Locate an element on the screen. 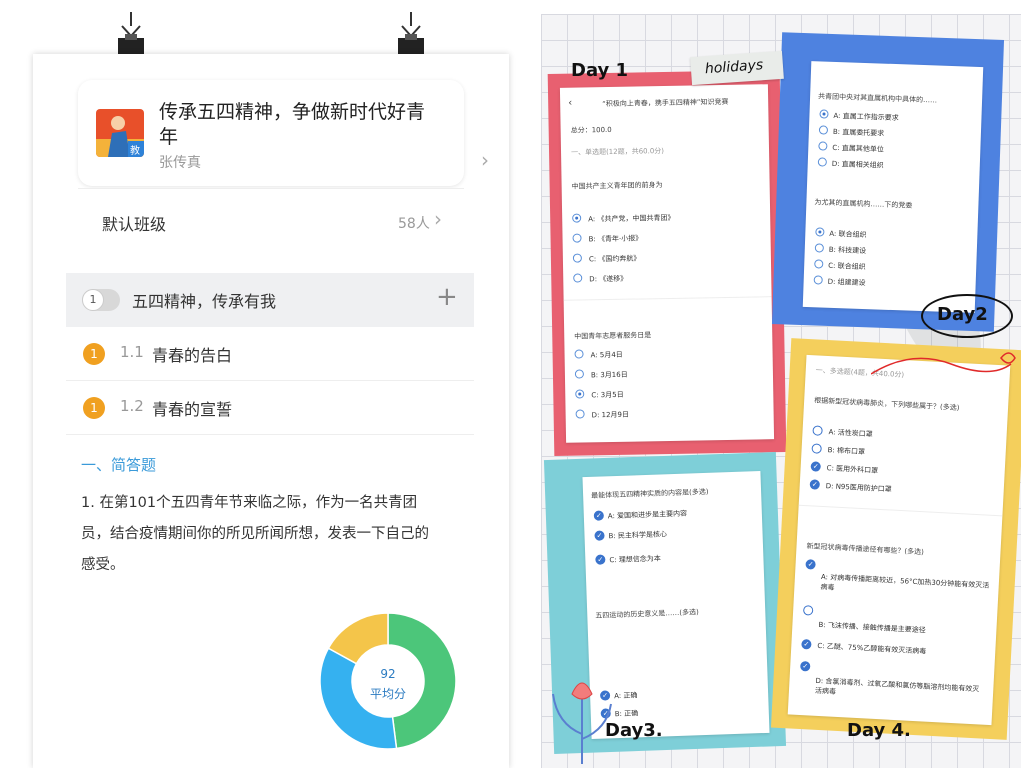 The width and height of the screenshot is (1024, 768). option-text: B: 飞沫传播、接触传播是主要途径 is located at coordinates (872, 627).